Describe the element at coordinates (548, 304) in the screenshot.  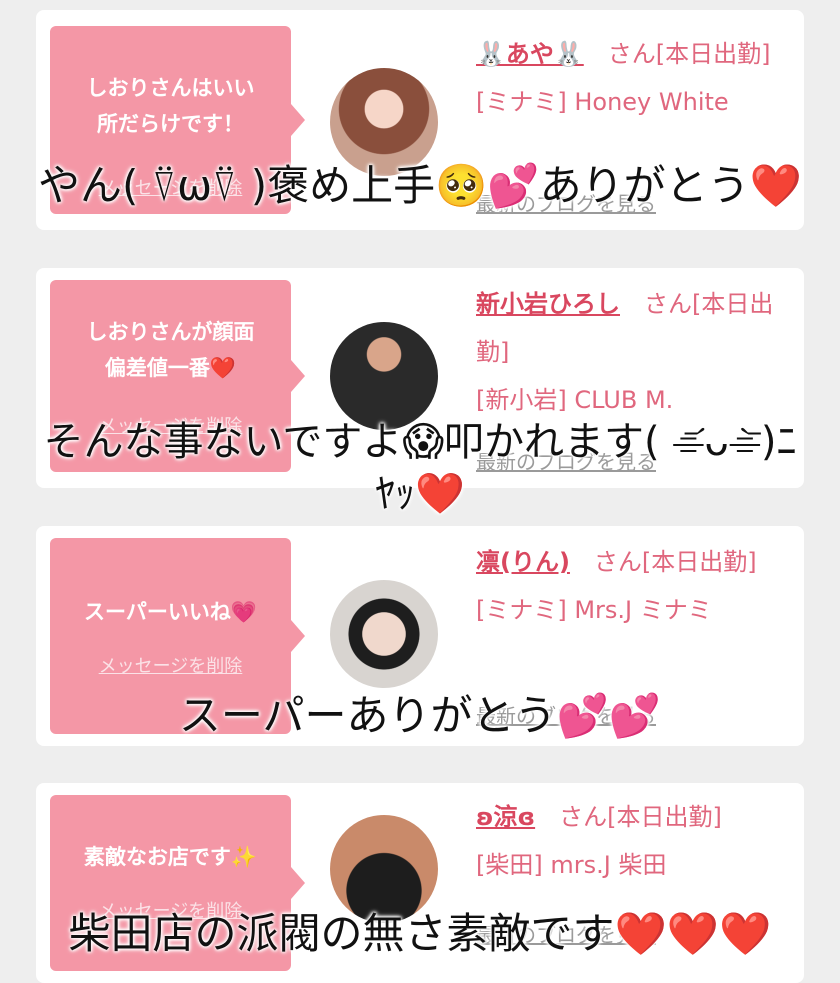
I see `sender-name-link: 新小岩ひろし` at that location.